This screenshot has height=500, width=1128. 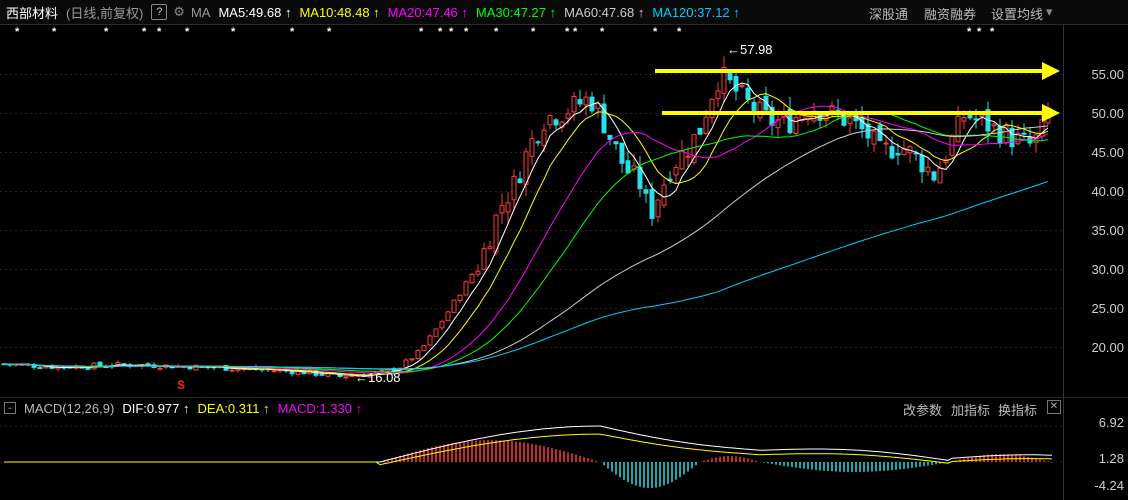 What do you see at coordinates (1107, 230) in the screenshot?
I see `price-tick: 35.00` at bounding box center [1107, 230].